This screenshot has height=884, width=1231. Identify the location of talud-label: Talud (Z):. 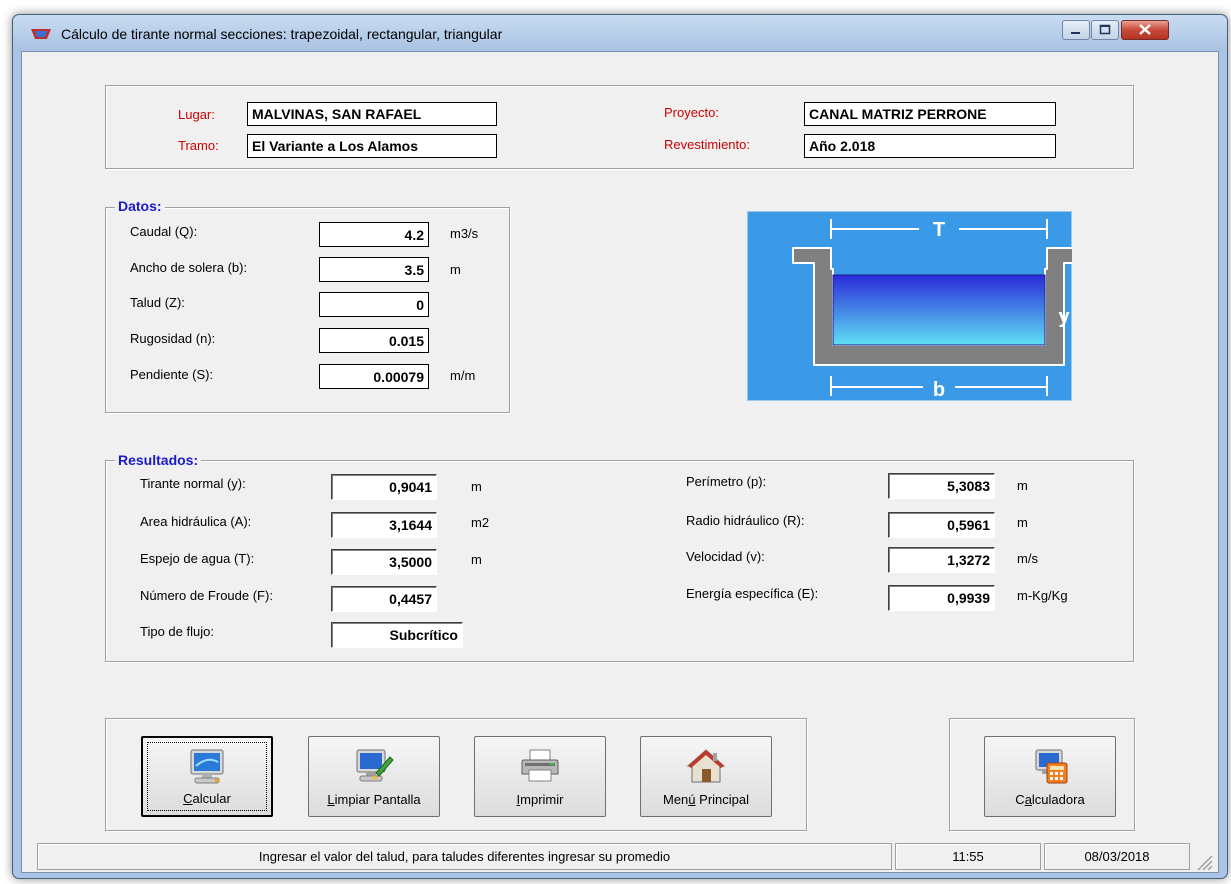
(157, 302).